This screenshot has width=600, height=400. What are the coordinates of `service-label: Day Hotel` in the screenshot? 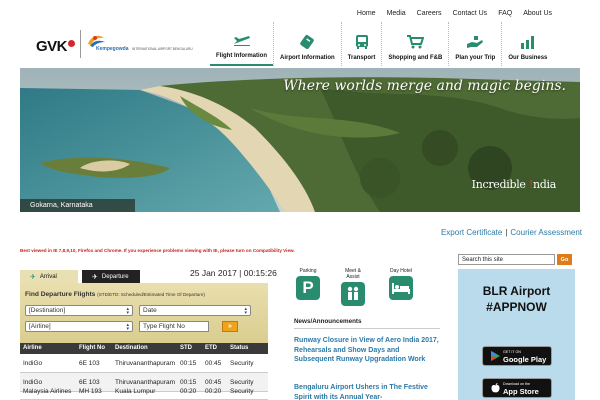 It's located at (401, 271).